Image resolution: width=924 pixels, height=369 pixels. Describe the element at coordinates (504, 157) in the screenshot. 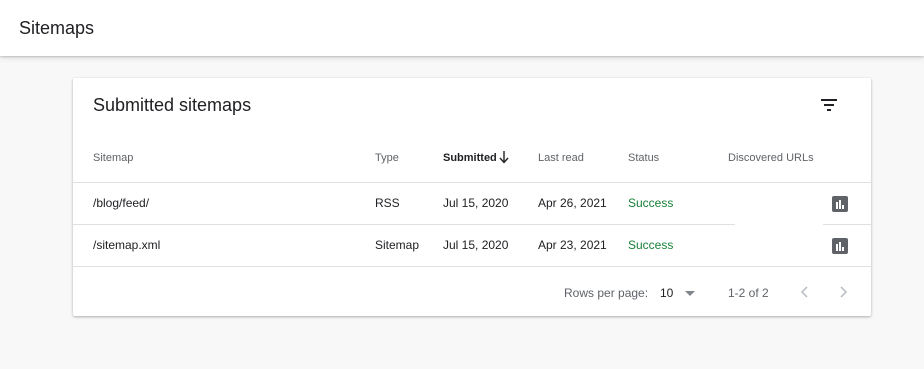

I see `arrow-down-icon` at that location.